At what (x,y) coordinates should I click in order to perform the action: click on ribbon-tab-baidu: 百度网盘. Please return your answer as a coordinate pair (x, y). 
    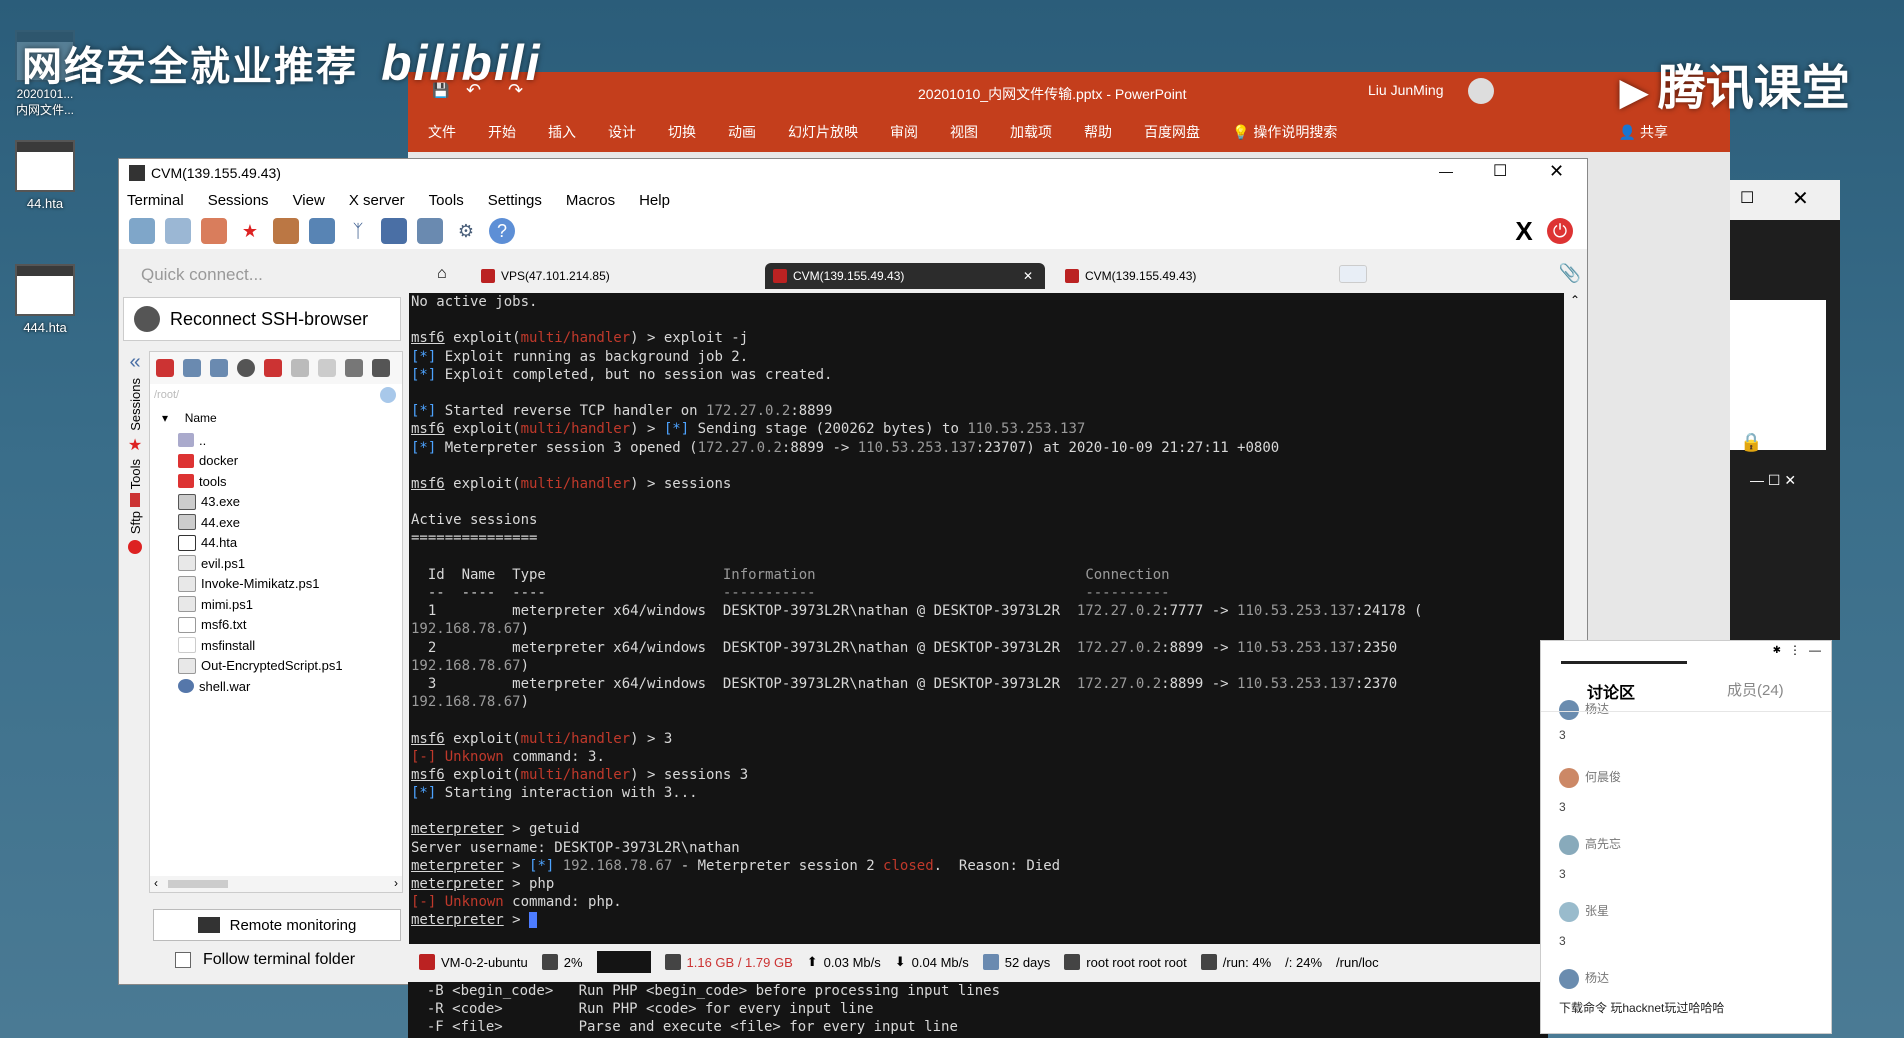
    Looking at the image, I should click on (1172, 132).